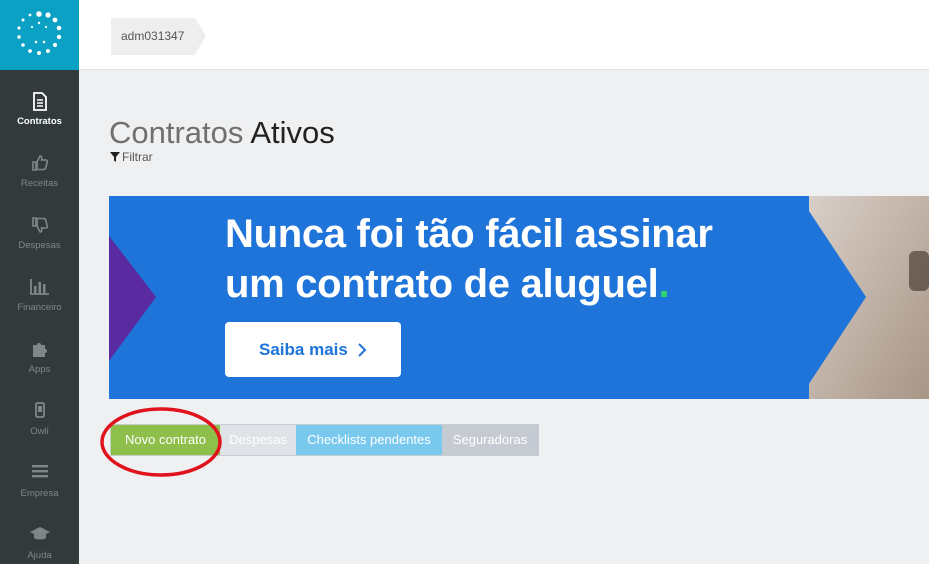 This screenshot has height=564, width=929. What do you see at coordinates (39, 183) in the screenshot?
I see `sidebar-item-label: Receitas` at bounding box center [39, 183].